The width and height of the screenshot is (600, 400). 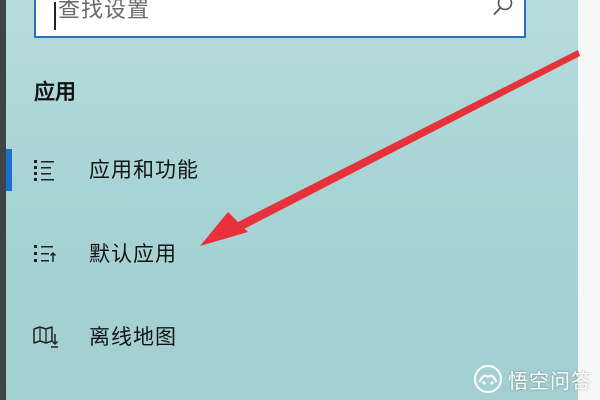 I want to click on watermark-text: 悟空问答, so click(x=550, y=380).